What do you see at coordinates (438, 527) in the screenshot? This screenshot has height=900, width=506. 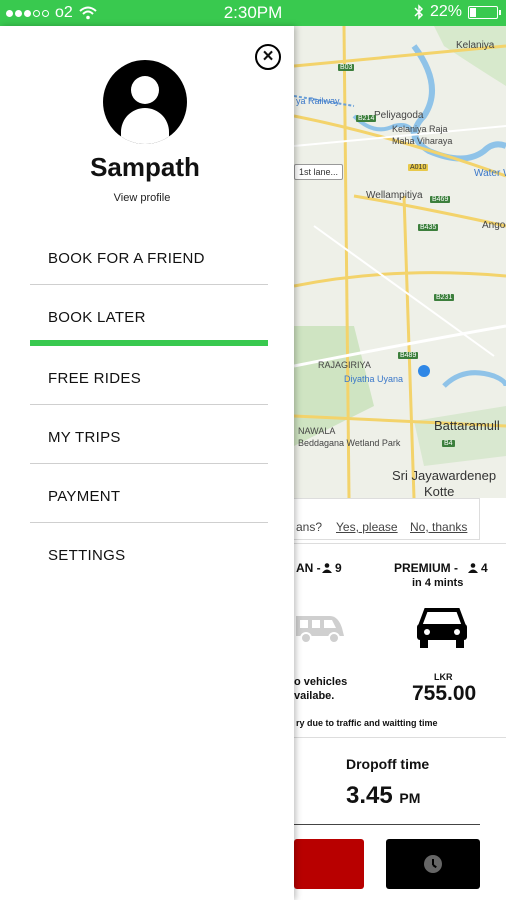 I see `no-thanks-link: No, thanks` at bounding box center [438, 527].